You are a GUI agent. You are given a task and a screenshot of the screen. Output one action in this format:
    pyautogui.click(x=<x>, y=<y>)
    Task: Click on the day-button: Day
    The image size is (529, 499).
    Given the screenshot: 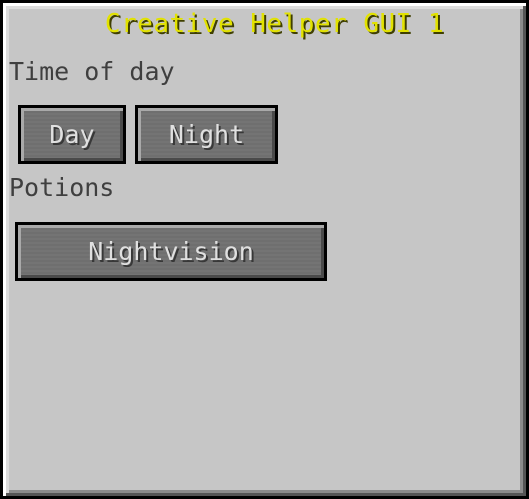 What is the action you would take?
    pyautogui.click(x=72, y=134)
    